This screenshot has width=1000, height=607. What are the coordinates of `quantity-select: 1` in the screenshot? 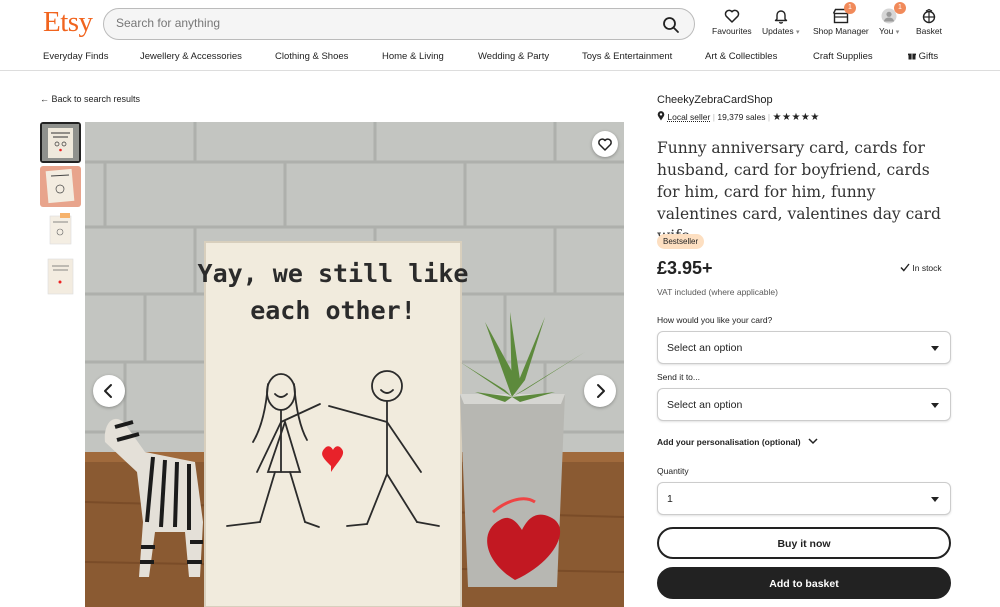 It's located at (804, 498).